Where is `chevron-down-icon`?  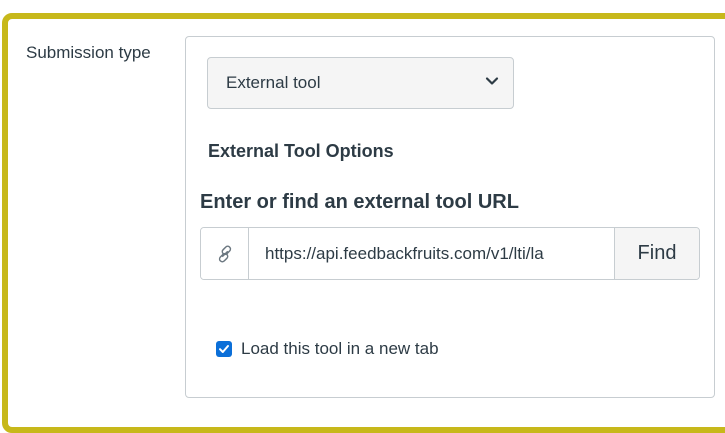 chevron-down-icon is located at coordinates (492, 83).